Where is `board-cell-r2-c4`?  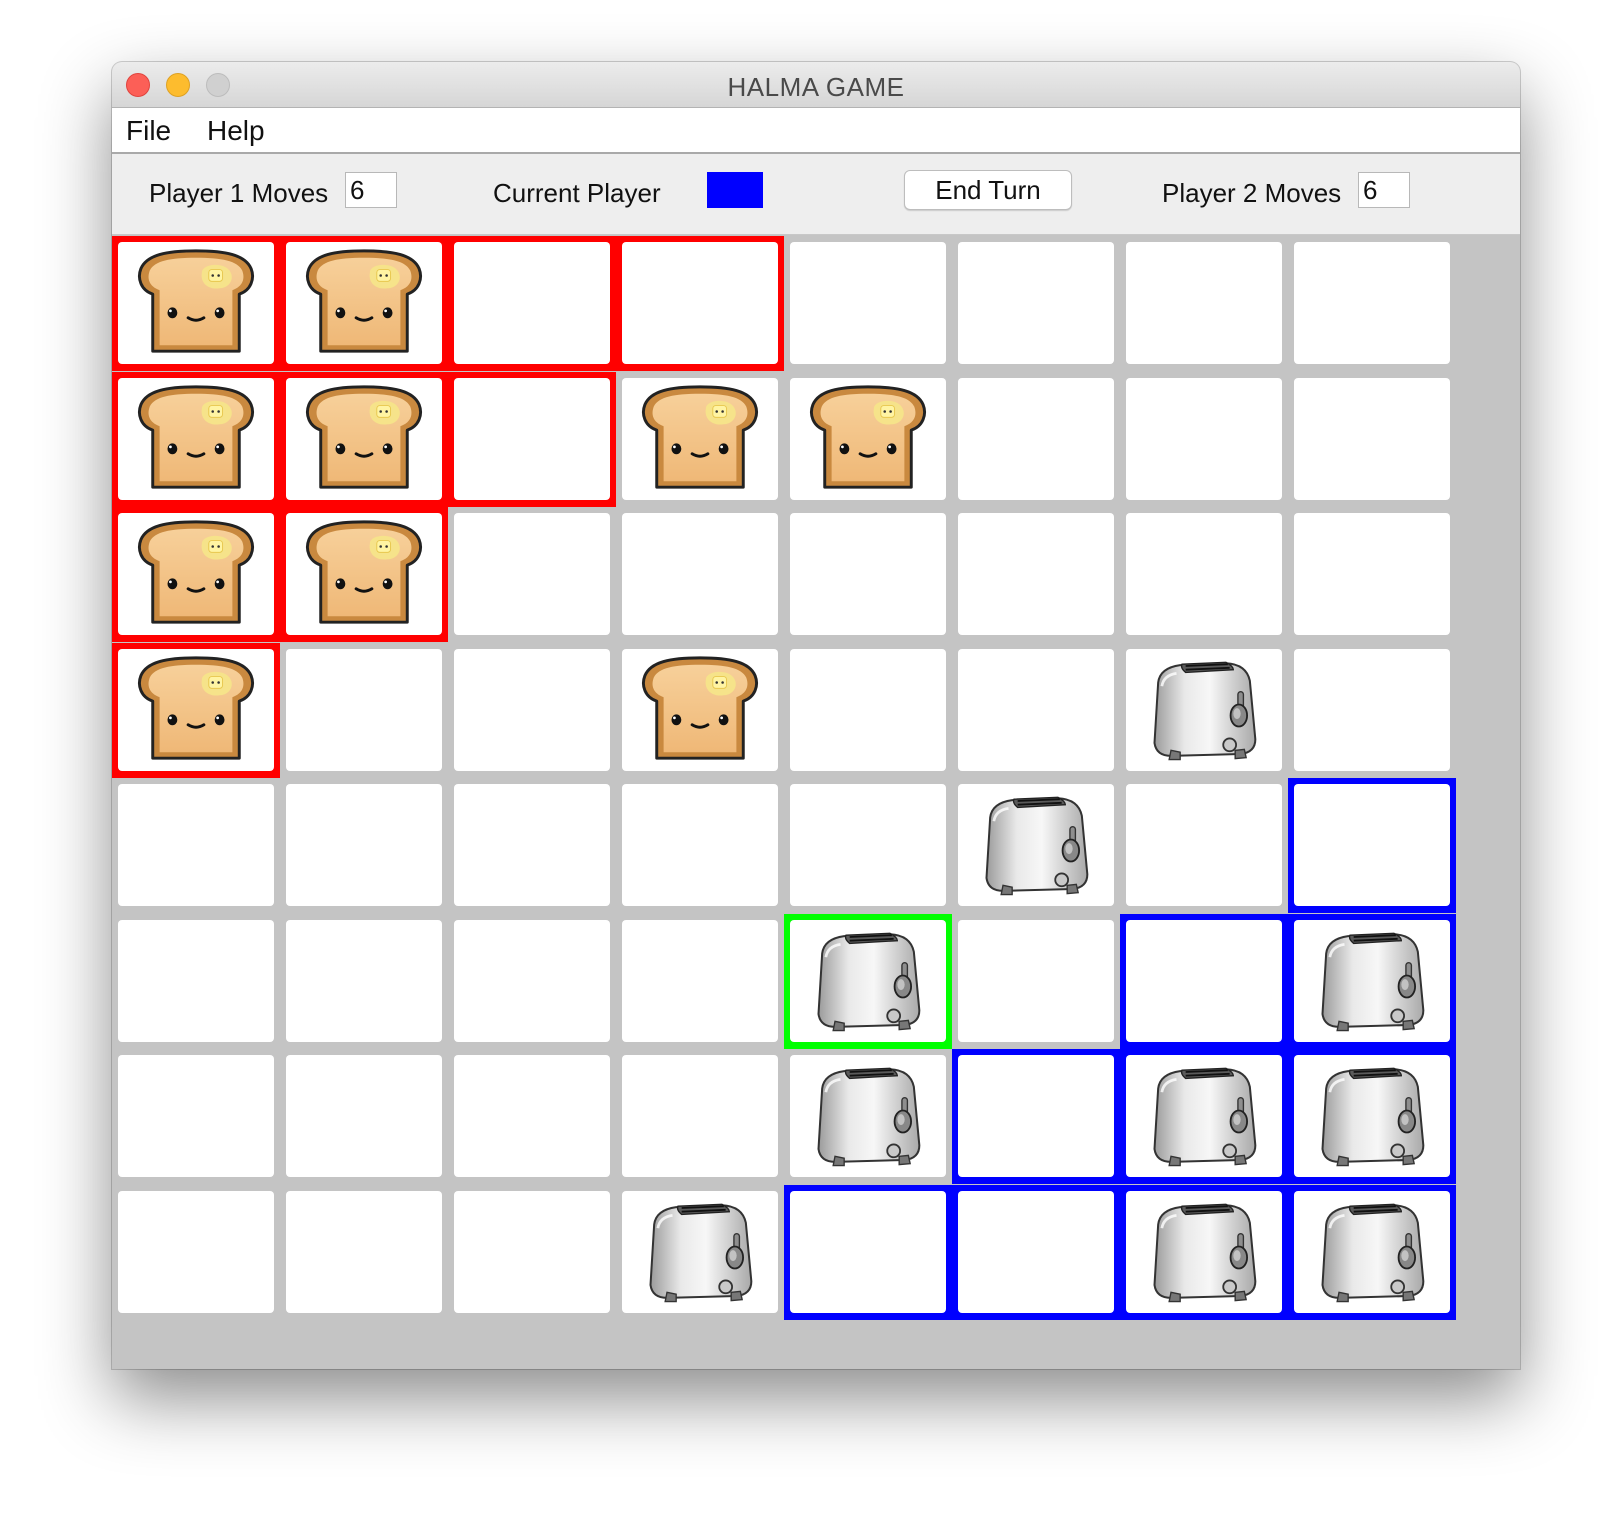
board-cell-r2-c4 is located at coordinates (700, 439).